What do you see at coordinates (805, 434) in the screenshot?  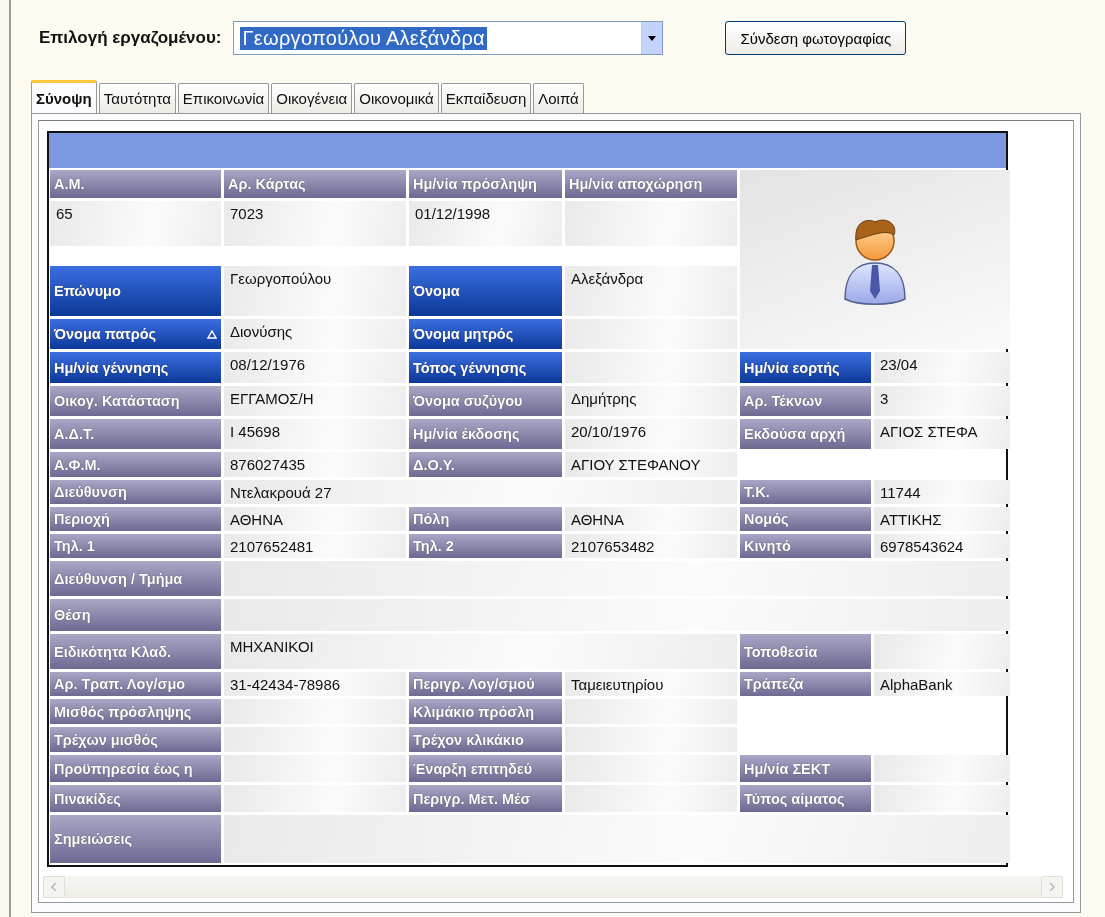 I see `field-label: Εκδούσα αρχή` at bounding box center [805, 434].